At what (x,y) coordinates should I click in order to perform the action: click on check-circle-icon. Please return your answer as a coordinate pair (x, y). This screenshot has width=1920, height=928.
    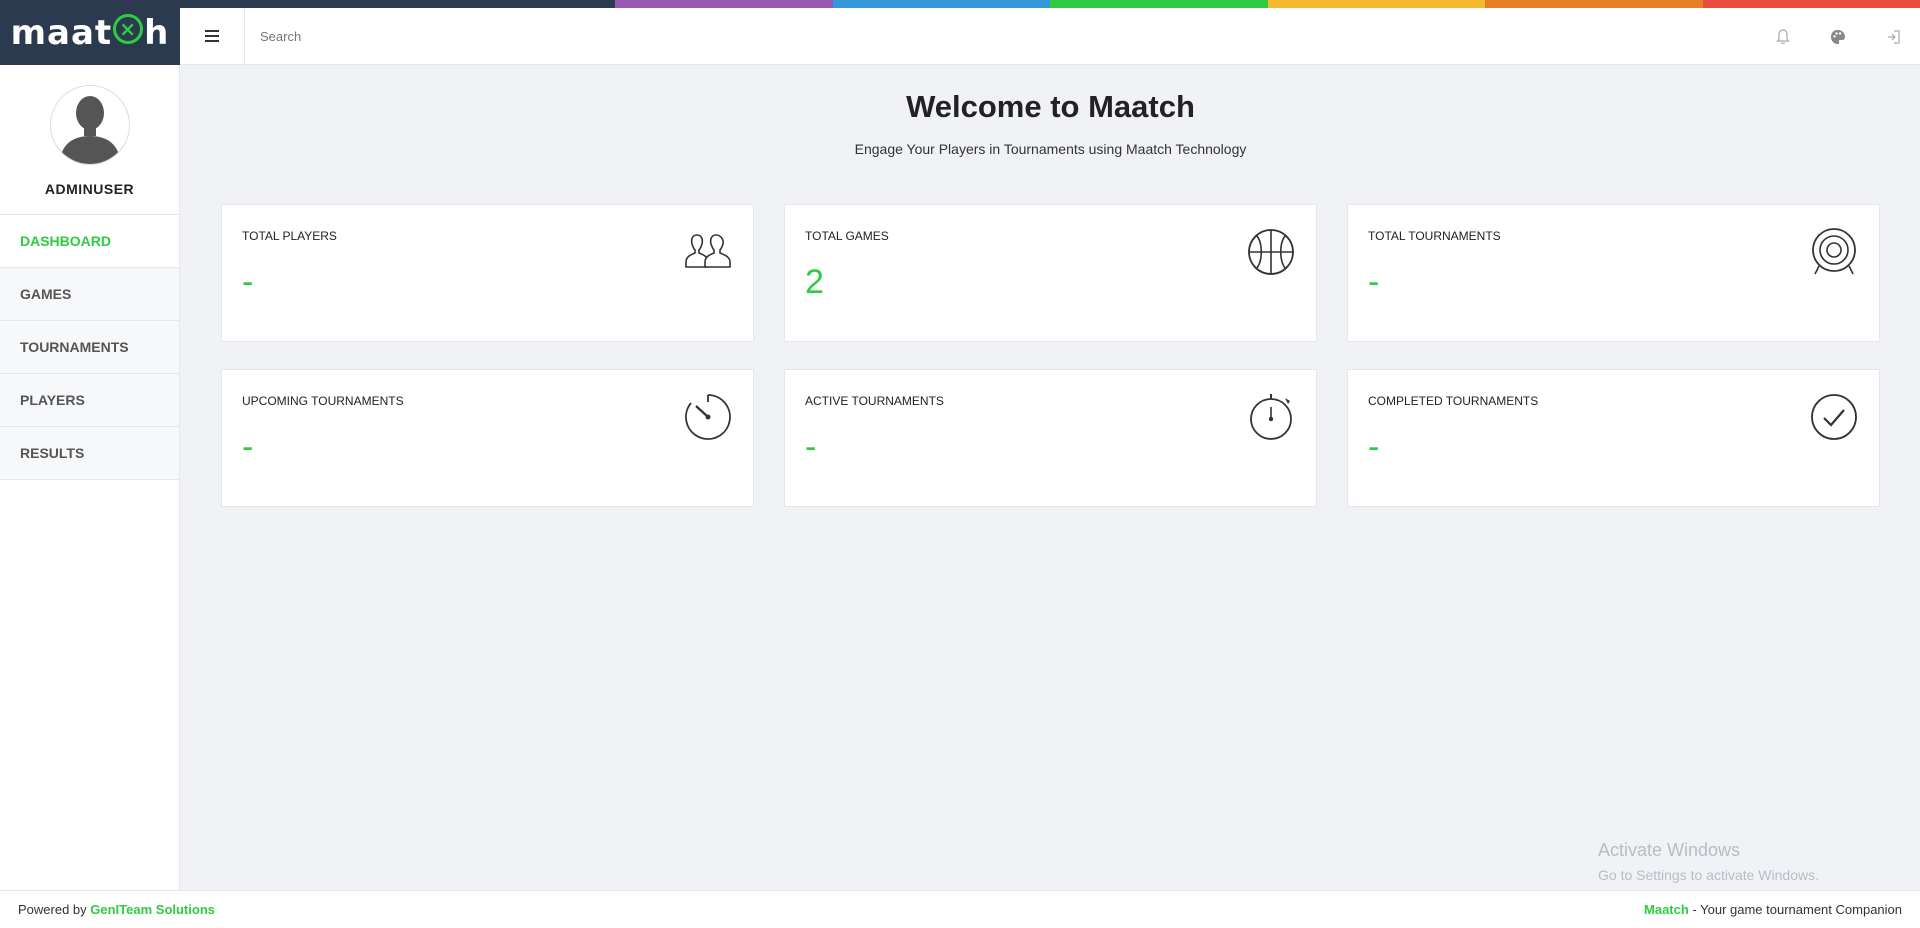
    Looking at the image, I should click on (1834, 417).